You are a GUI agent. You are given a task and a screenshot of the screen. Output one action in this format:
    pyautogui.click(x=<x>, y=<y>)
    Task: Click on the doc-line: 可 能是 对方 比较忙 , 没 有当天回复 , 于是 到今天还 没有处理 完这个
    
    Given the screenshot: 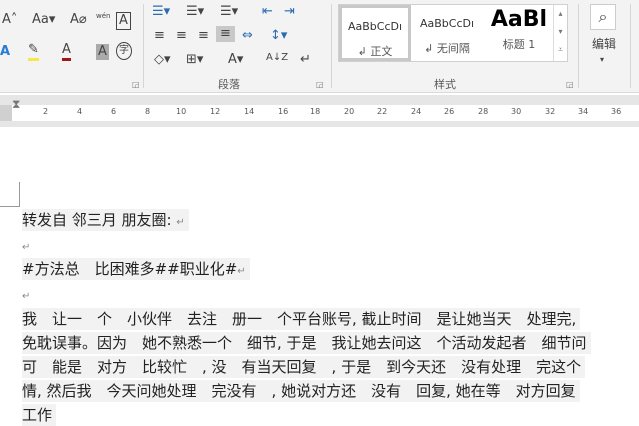 What is the action you would take?
    pyautogui.click(x=304, y=367)
    